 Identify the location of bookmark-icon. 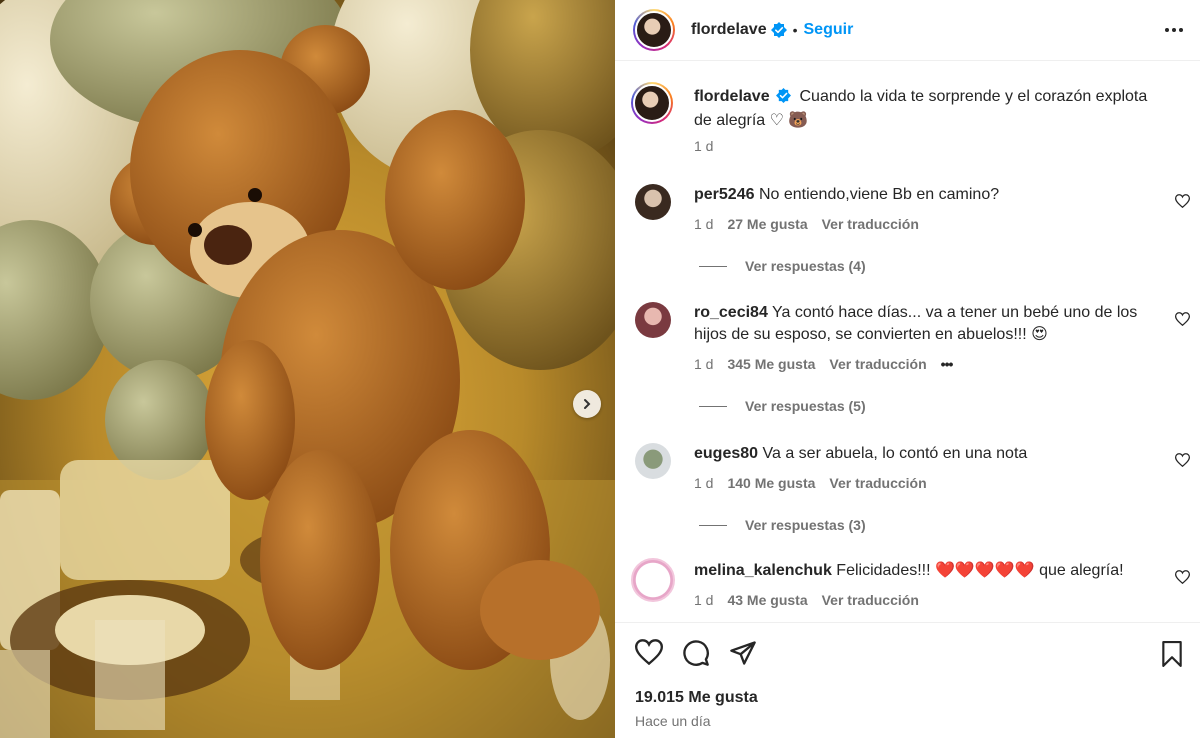
(1172, 656).